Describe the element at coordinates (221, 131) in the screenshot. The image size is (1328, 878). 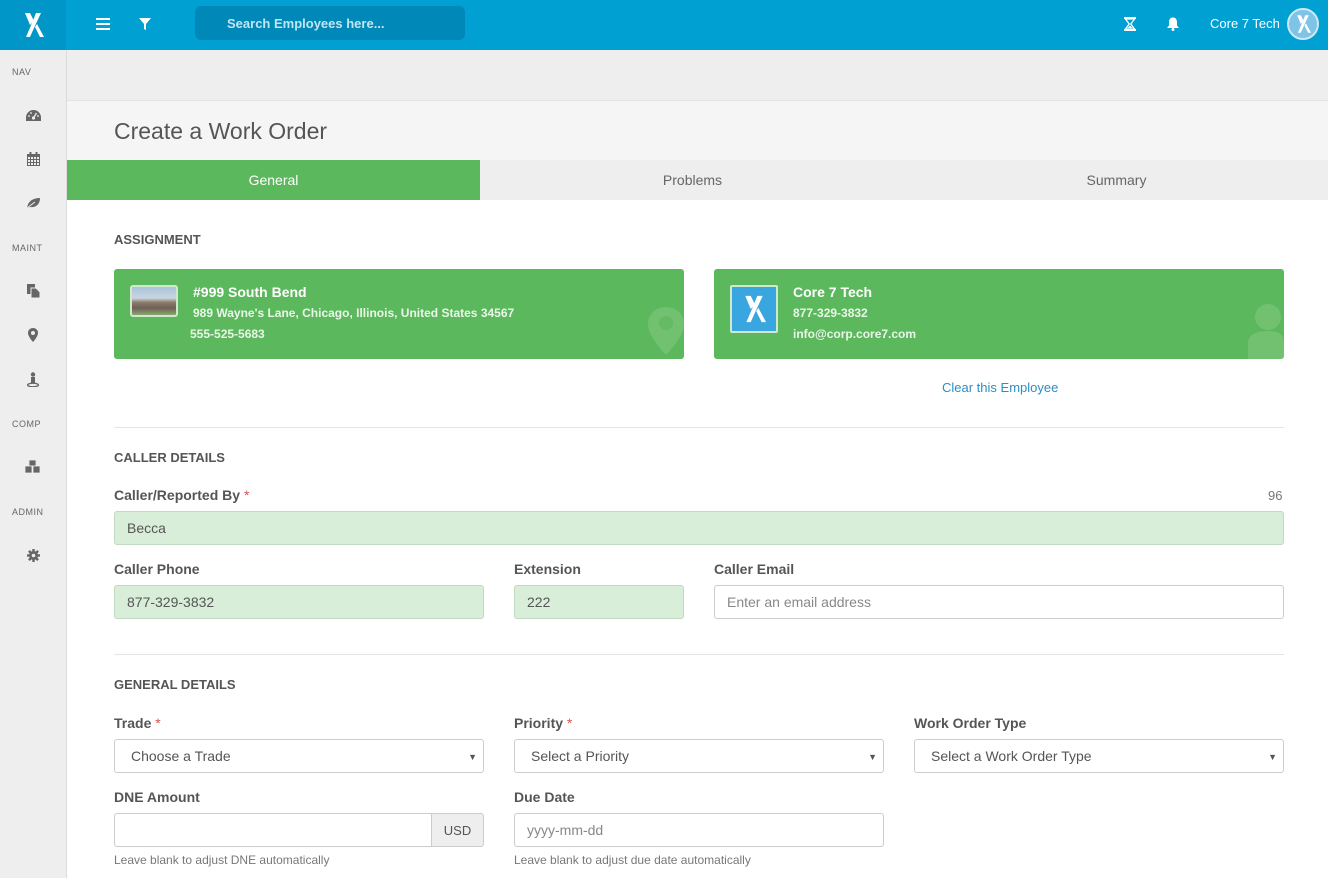
I see `page-title: Create a Work Order` at that location.